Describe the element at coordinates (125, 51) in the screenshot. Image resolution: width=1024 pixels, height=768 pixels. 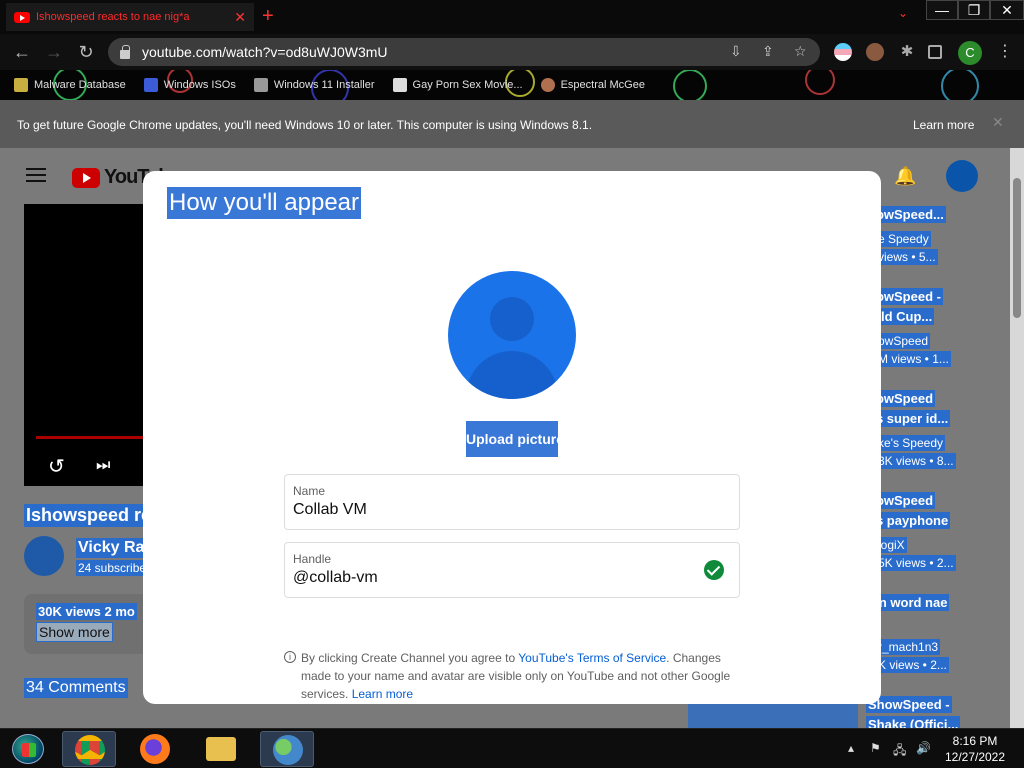
I see `lock-icon` at that location.